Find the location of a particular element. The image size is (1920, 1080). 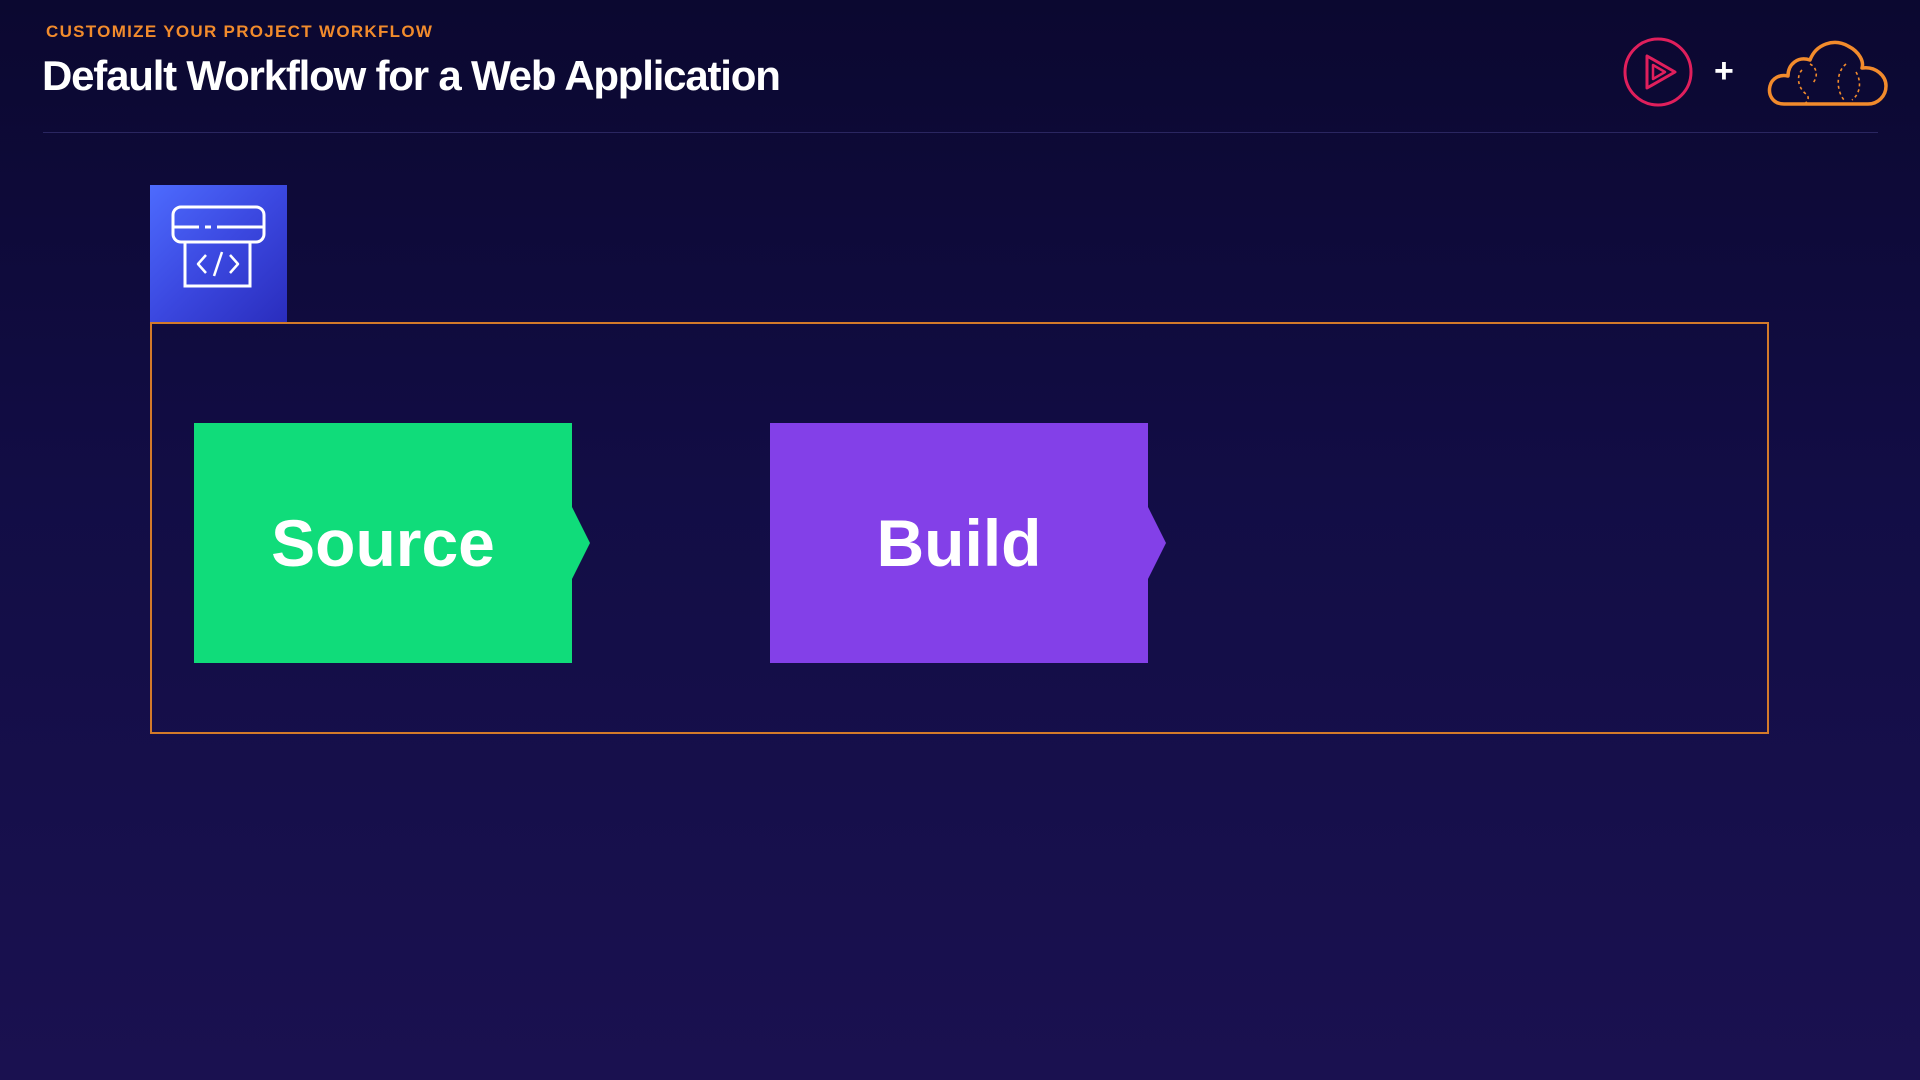

page-title: Default Workflow for a Web Application is located at coordinates (411, 75).